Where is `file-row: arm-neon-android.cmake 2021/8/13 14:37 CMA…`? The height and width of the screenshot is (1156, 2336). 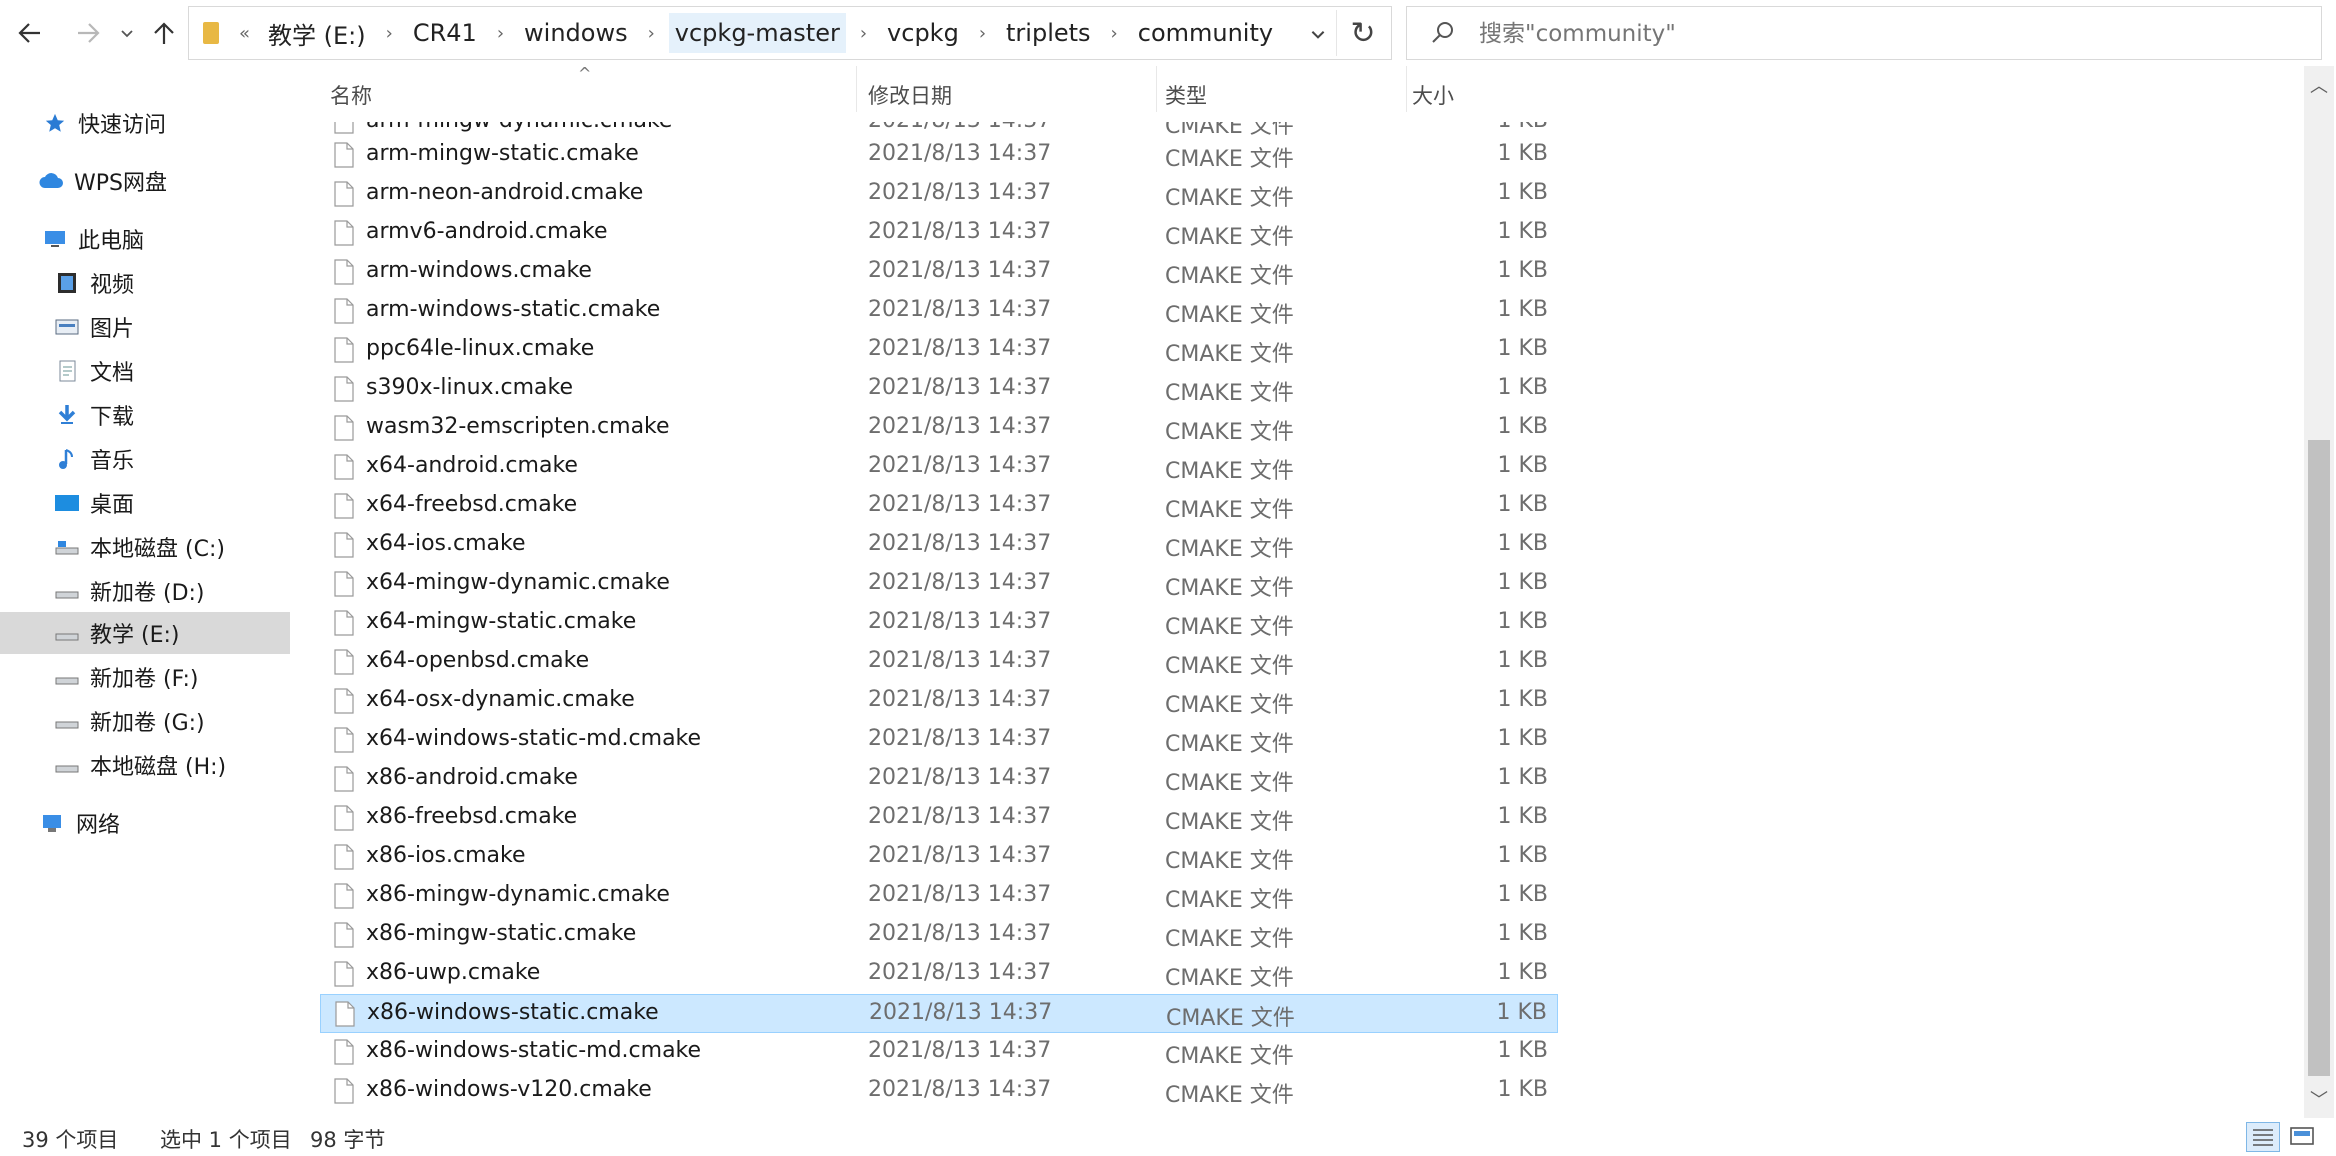
file-row: arm-neon-android.cmake 2021/8/13 14:37 CMA… is located at coordinates (939, 194).